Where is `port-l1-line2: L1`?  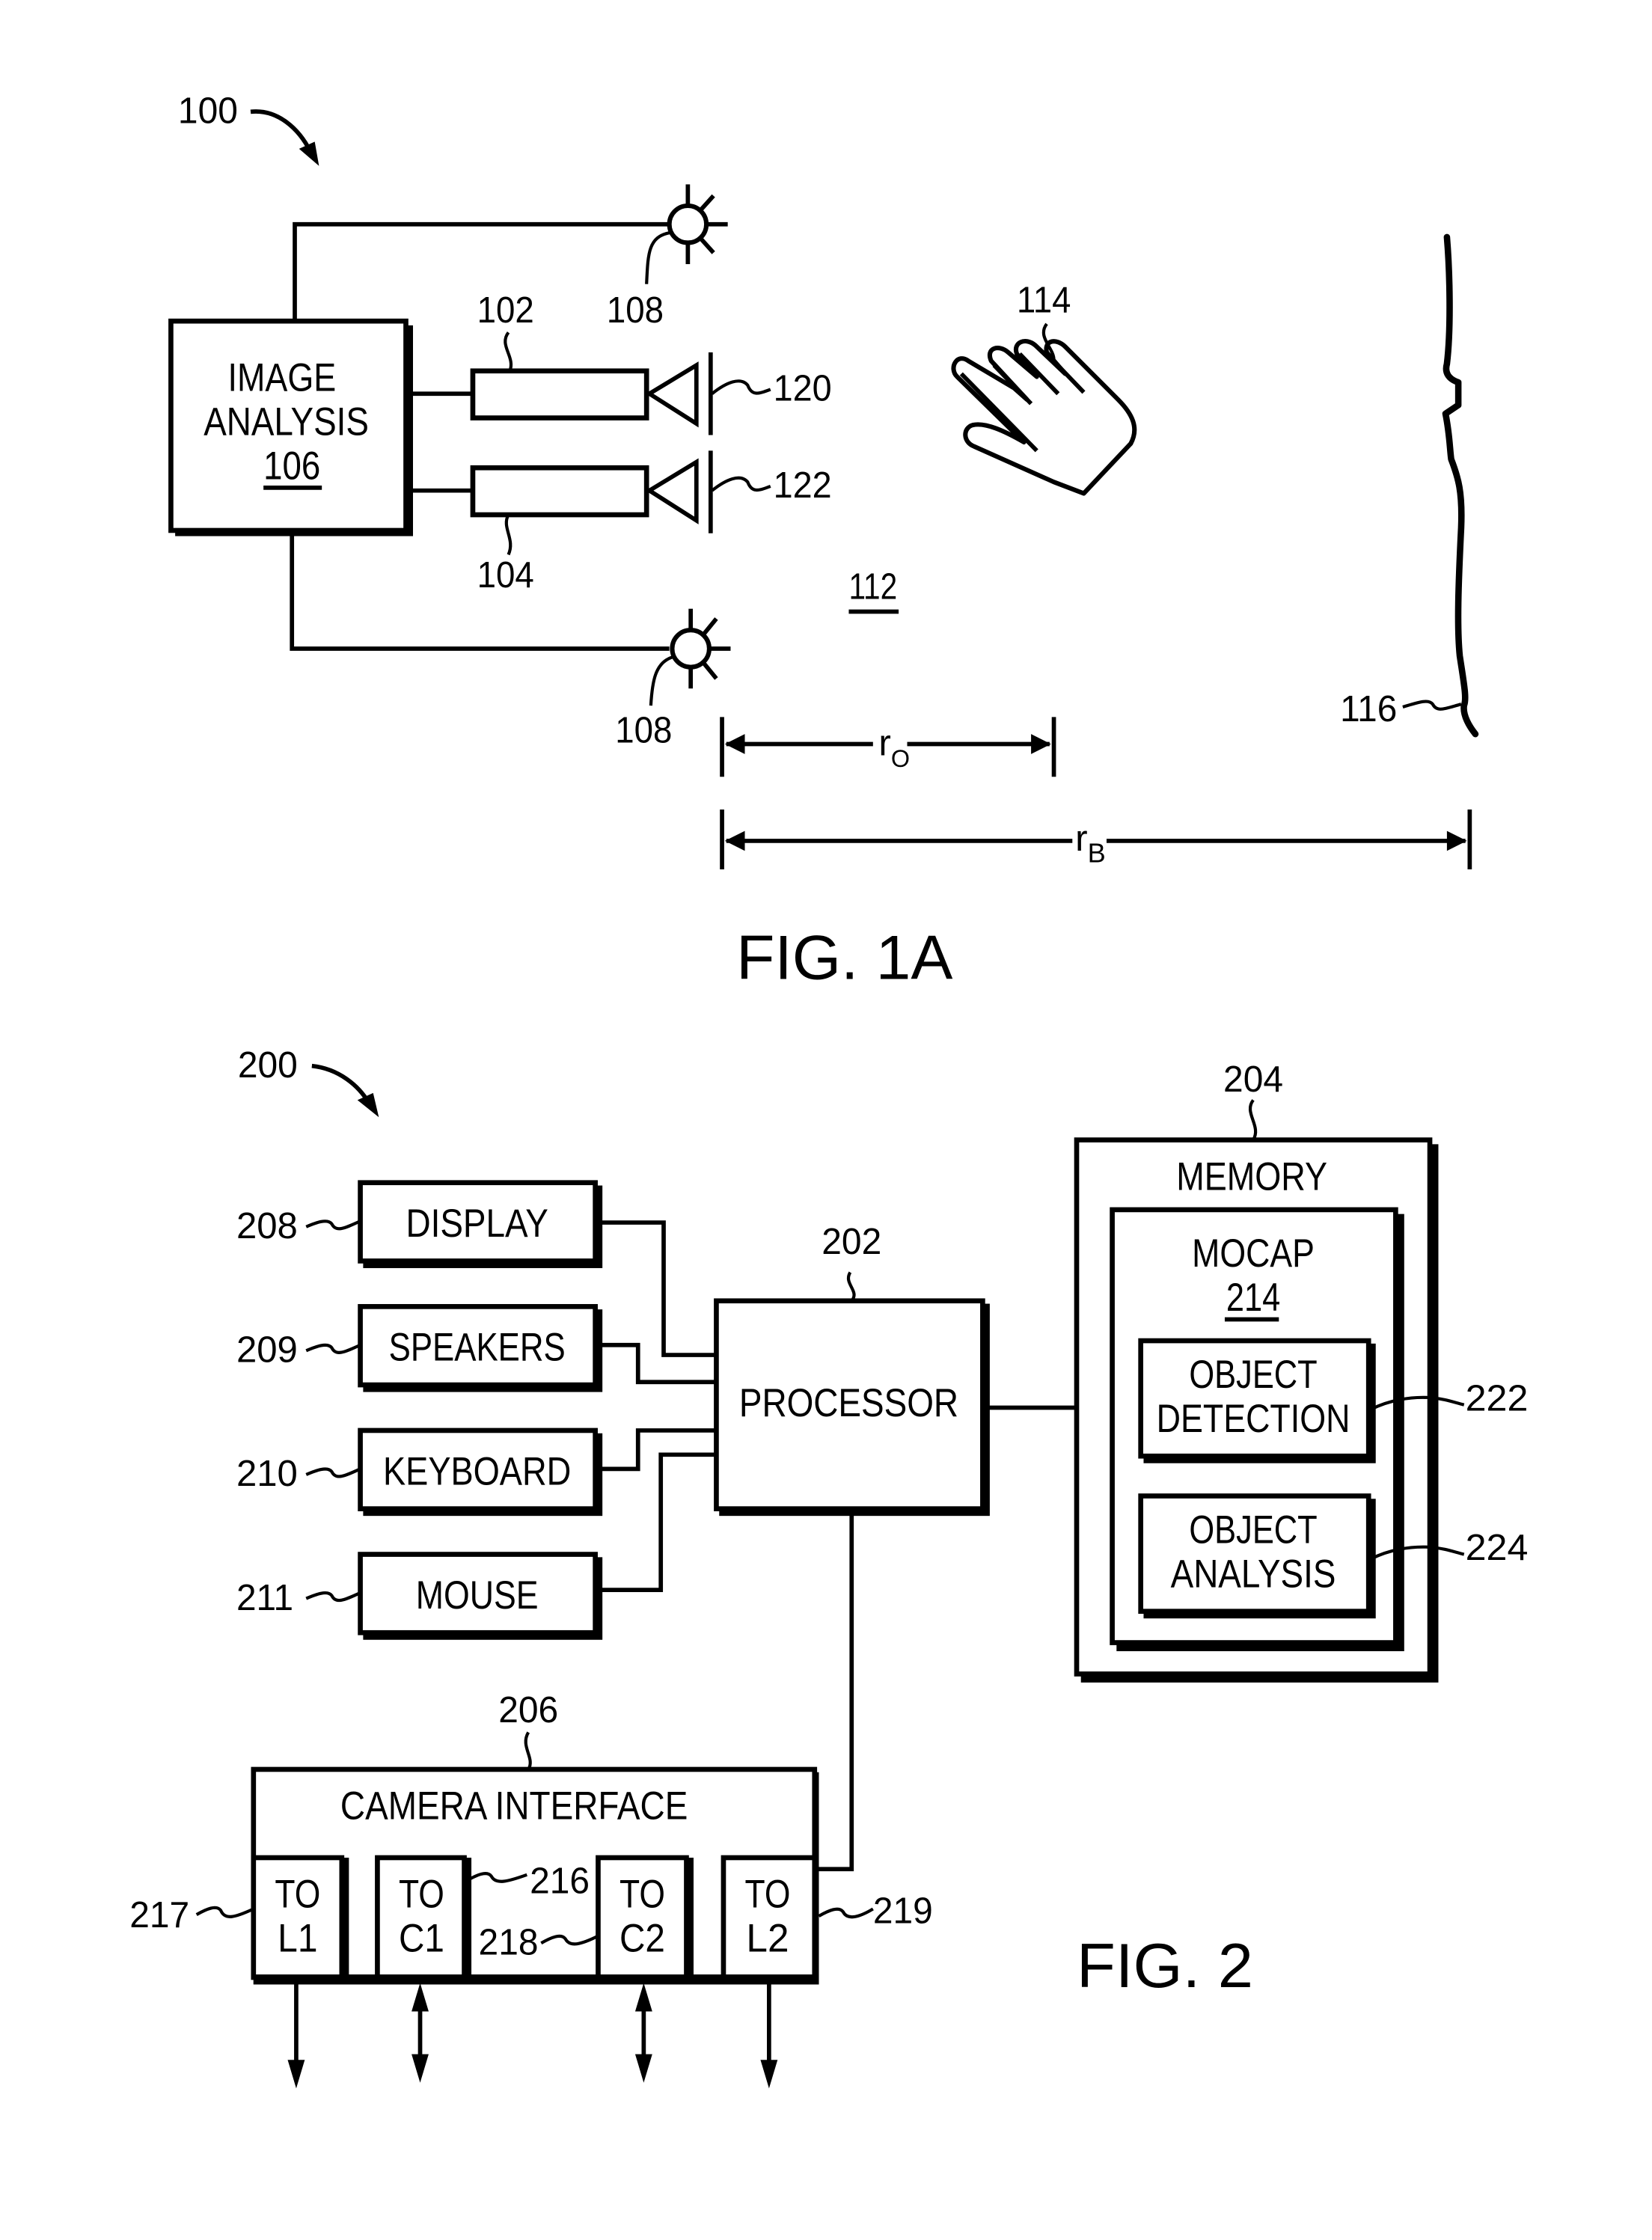 port-l1-line2: L1 is located at coordinates (297, 1939).